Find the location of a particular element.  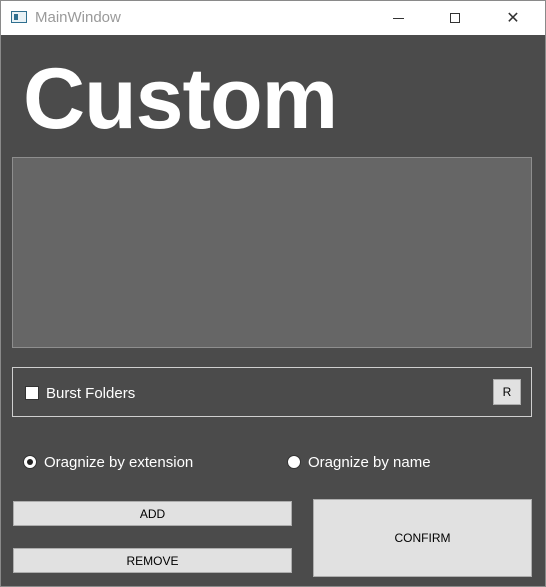

minimize-icon is located at coordinates (398, 18).